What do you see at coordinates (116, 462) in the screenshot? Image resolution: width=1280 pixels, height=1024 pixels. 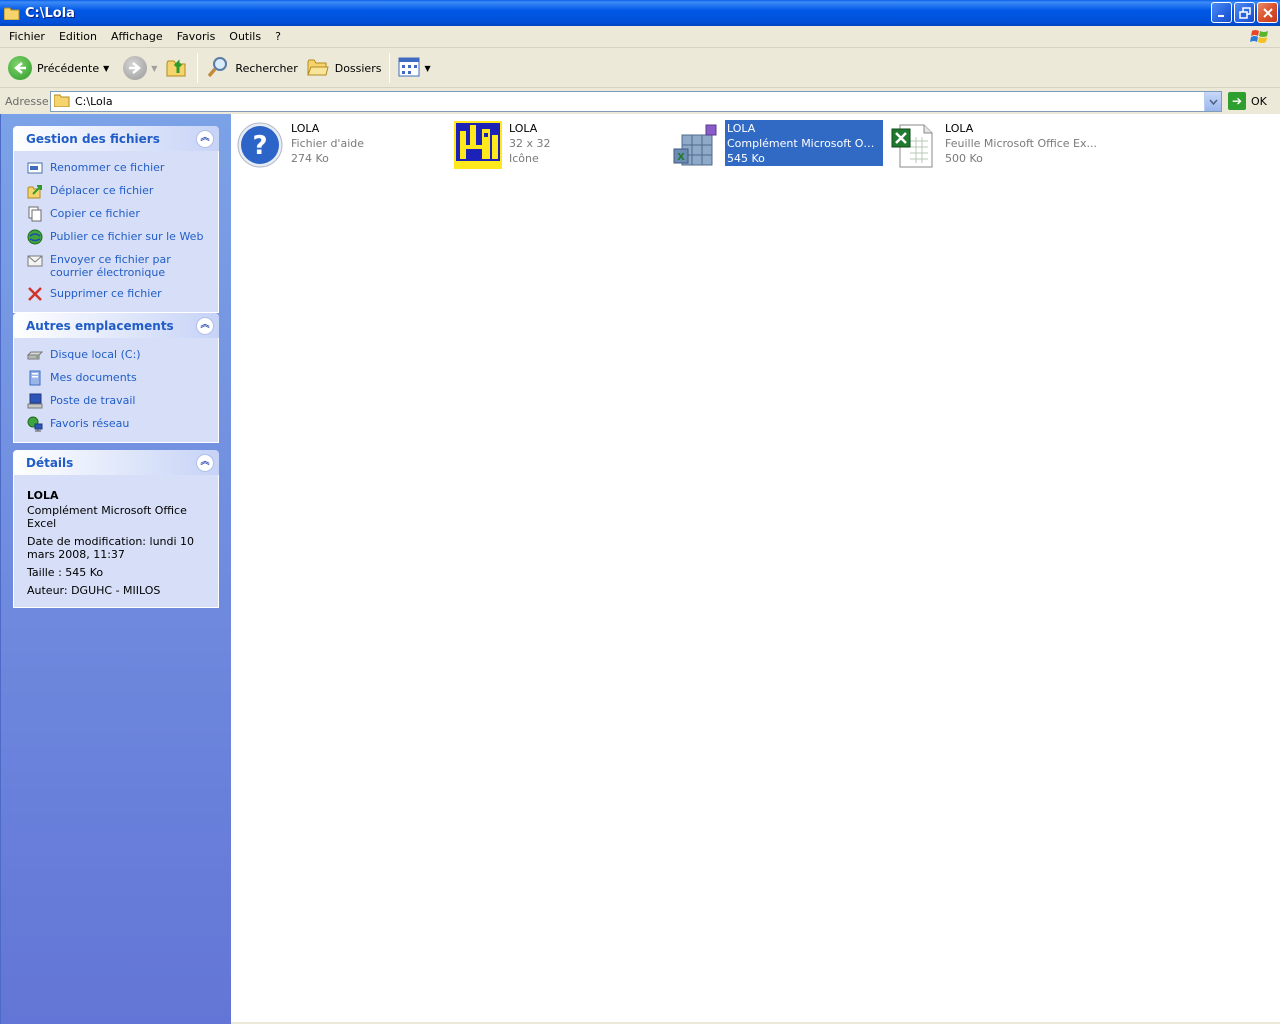 I see `details-header: Détails ︽` at bounding box center [116, 462].